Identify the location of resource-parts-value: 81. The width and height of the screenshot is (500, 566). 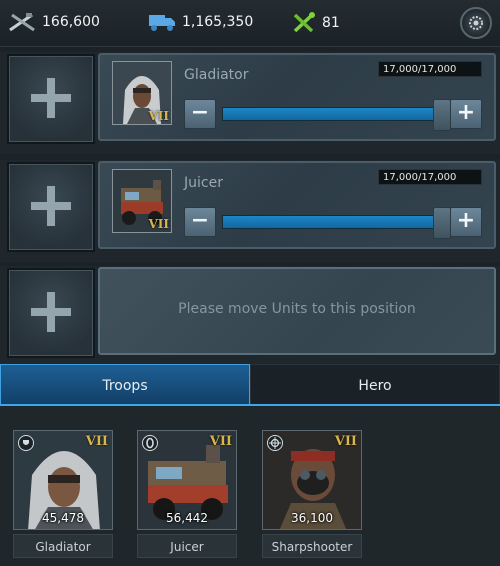
(331, 23).